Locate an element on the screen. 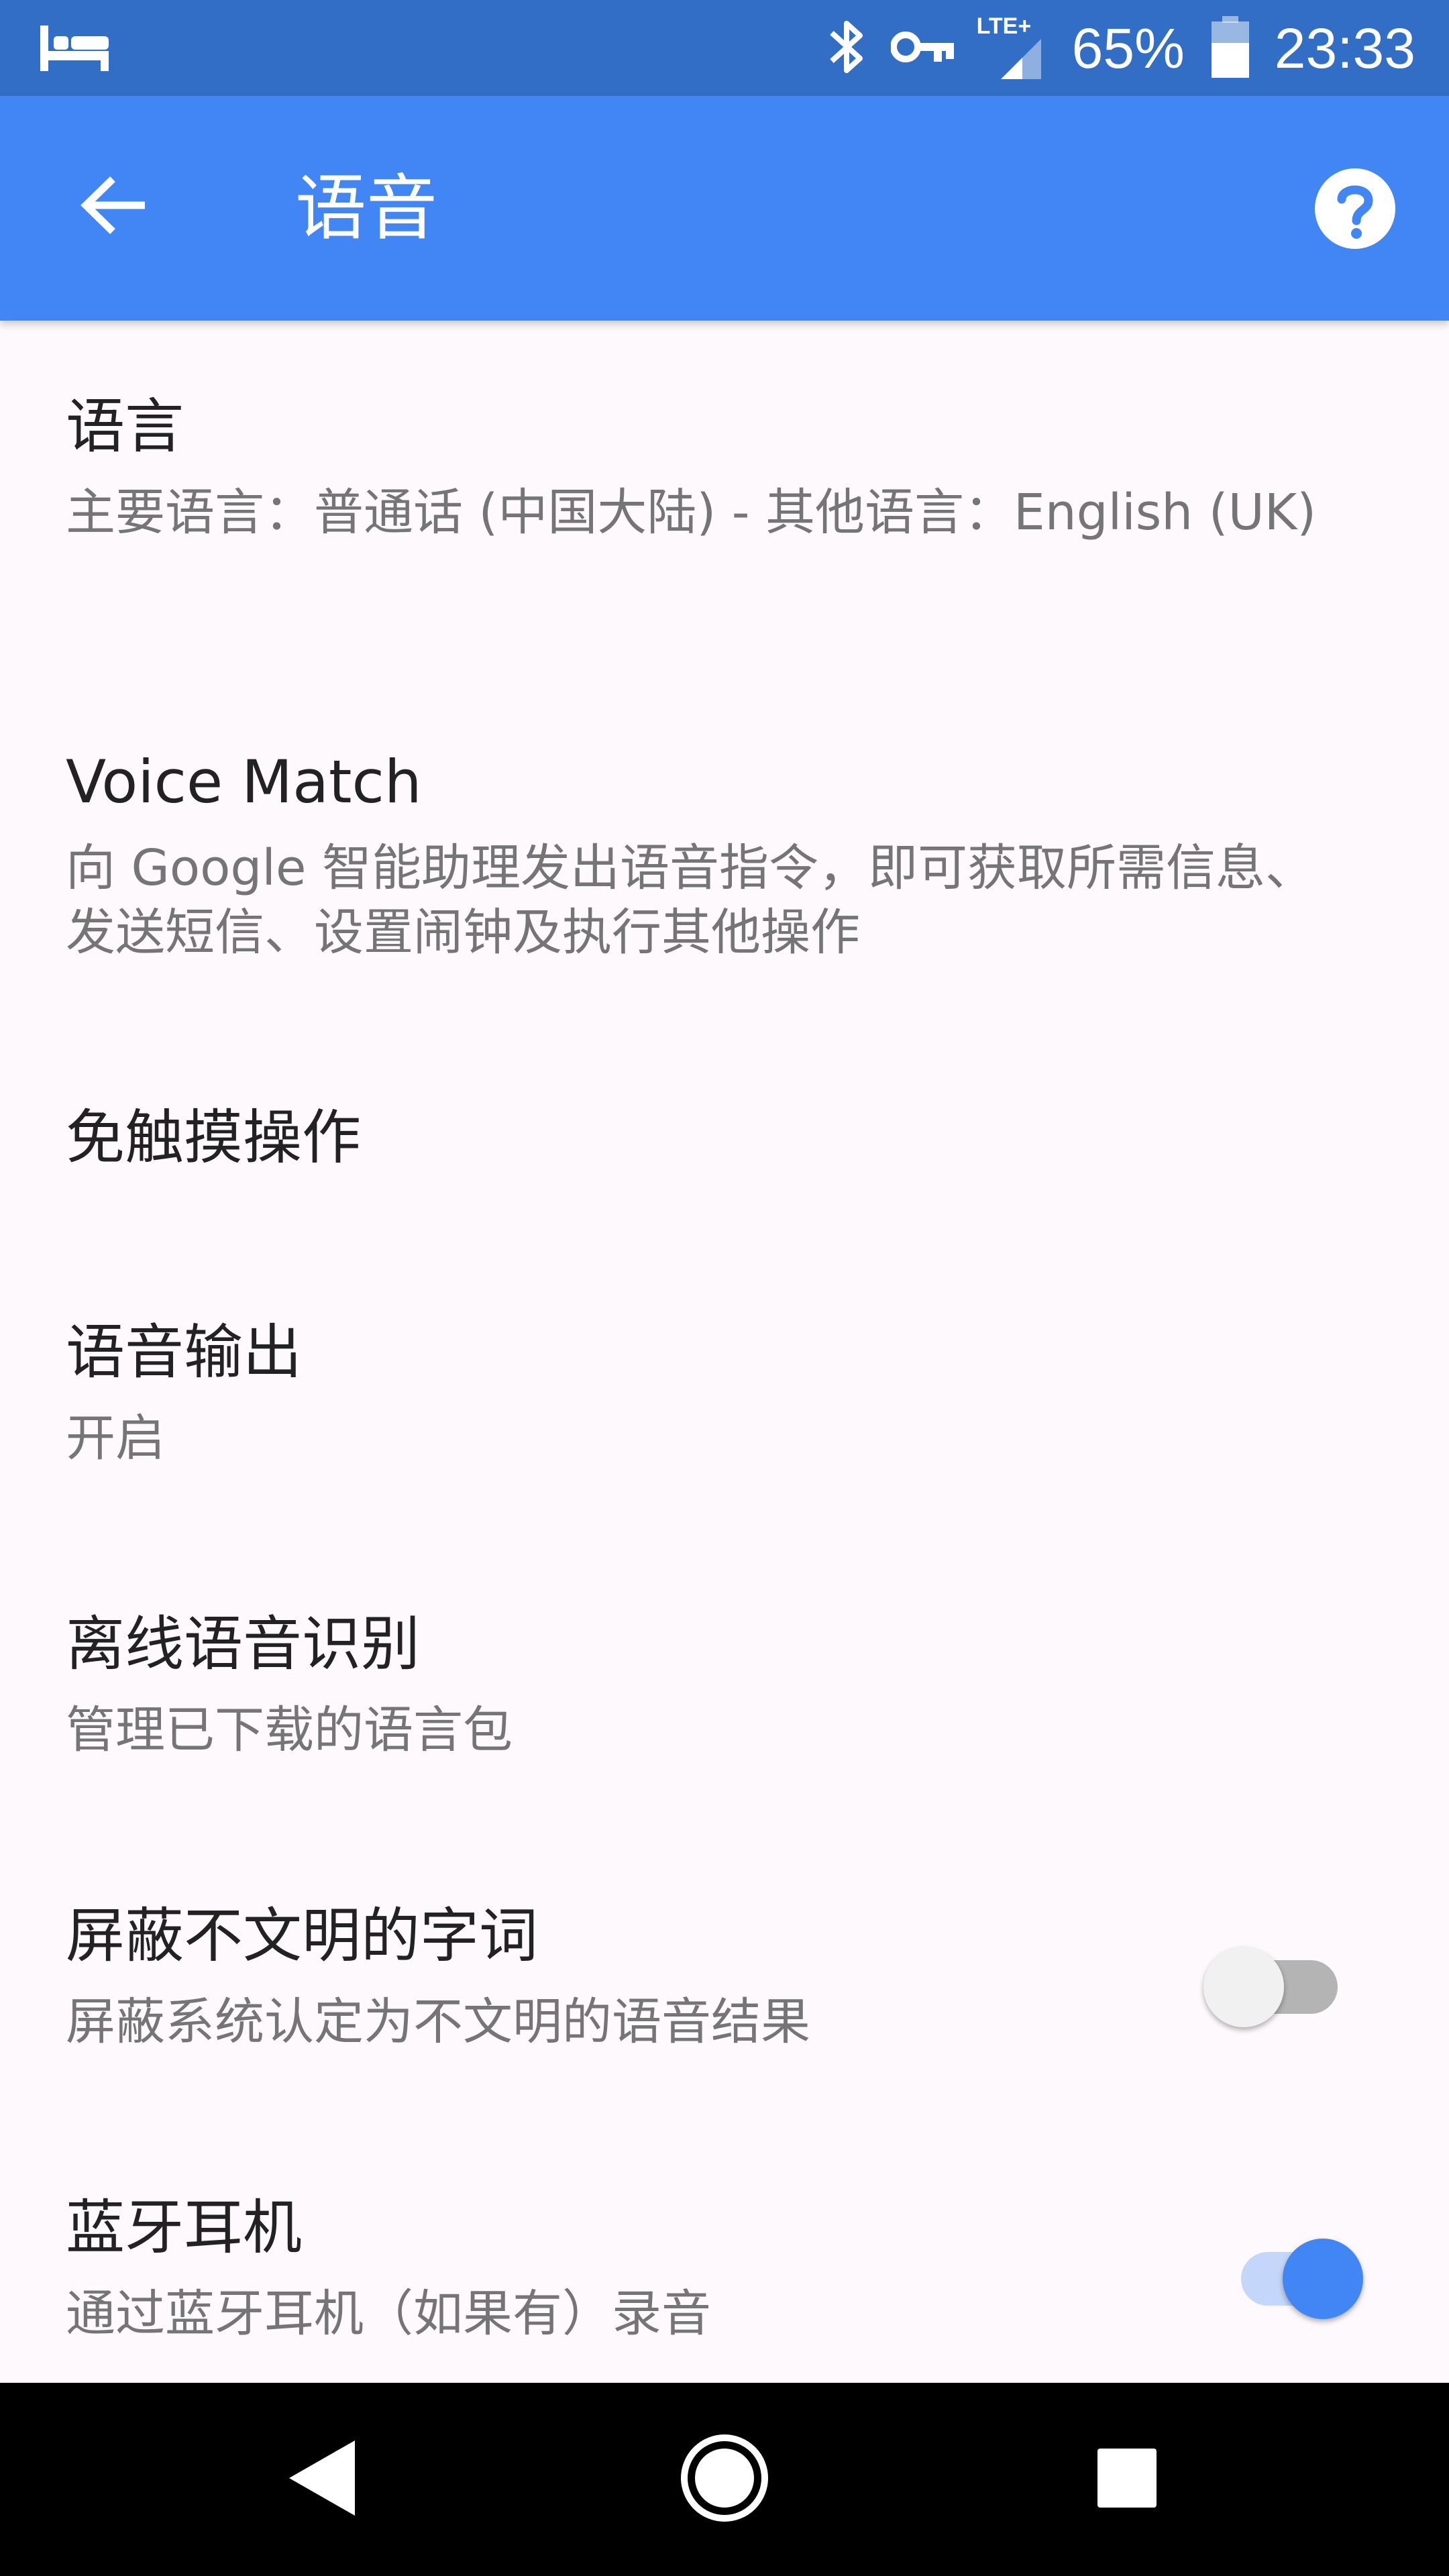 The width and height of the screenshot is (1449, 2576). lte-signal-icon: LTE+ is located at coordinates (1012, 47).